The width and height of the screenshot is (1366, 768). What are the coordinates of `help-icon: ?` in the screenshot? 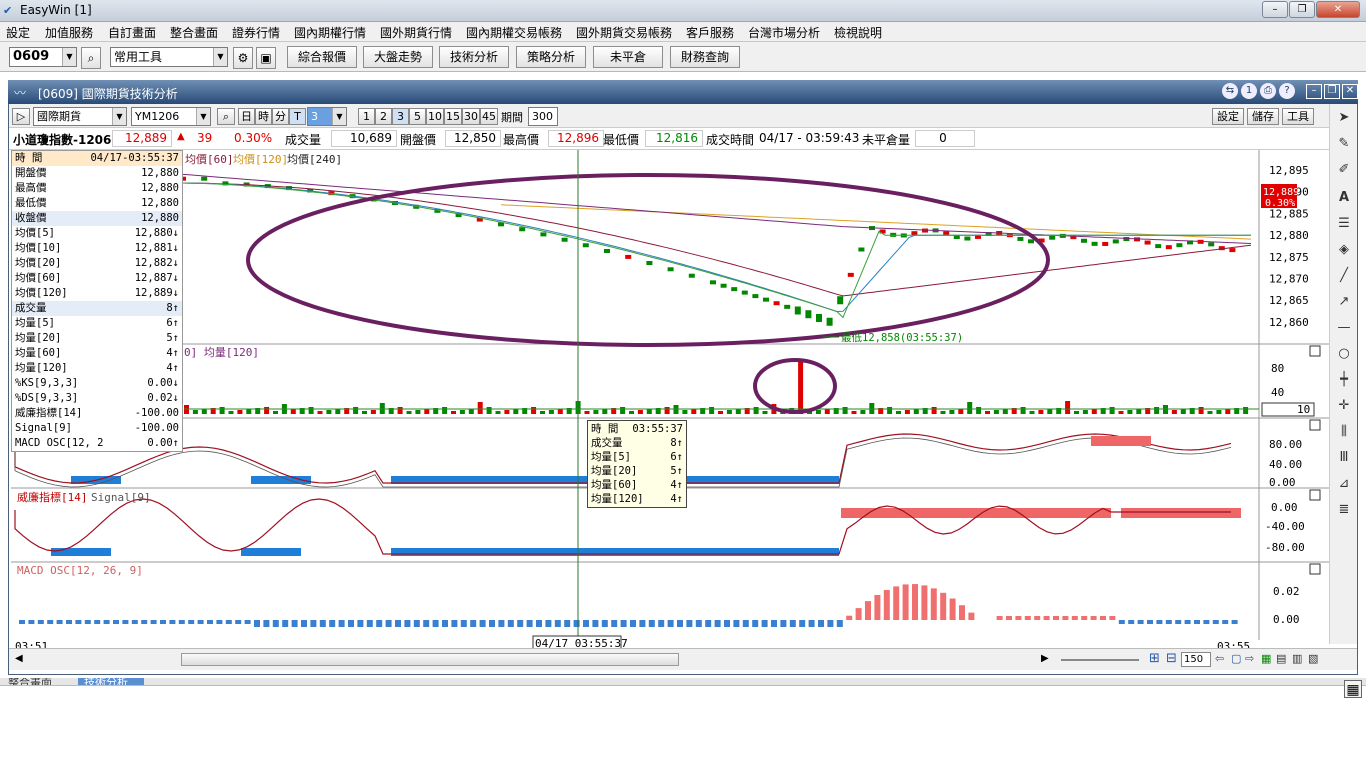 It's located at (1287, 91).